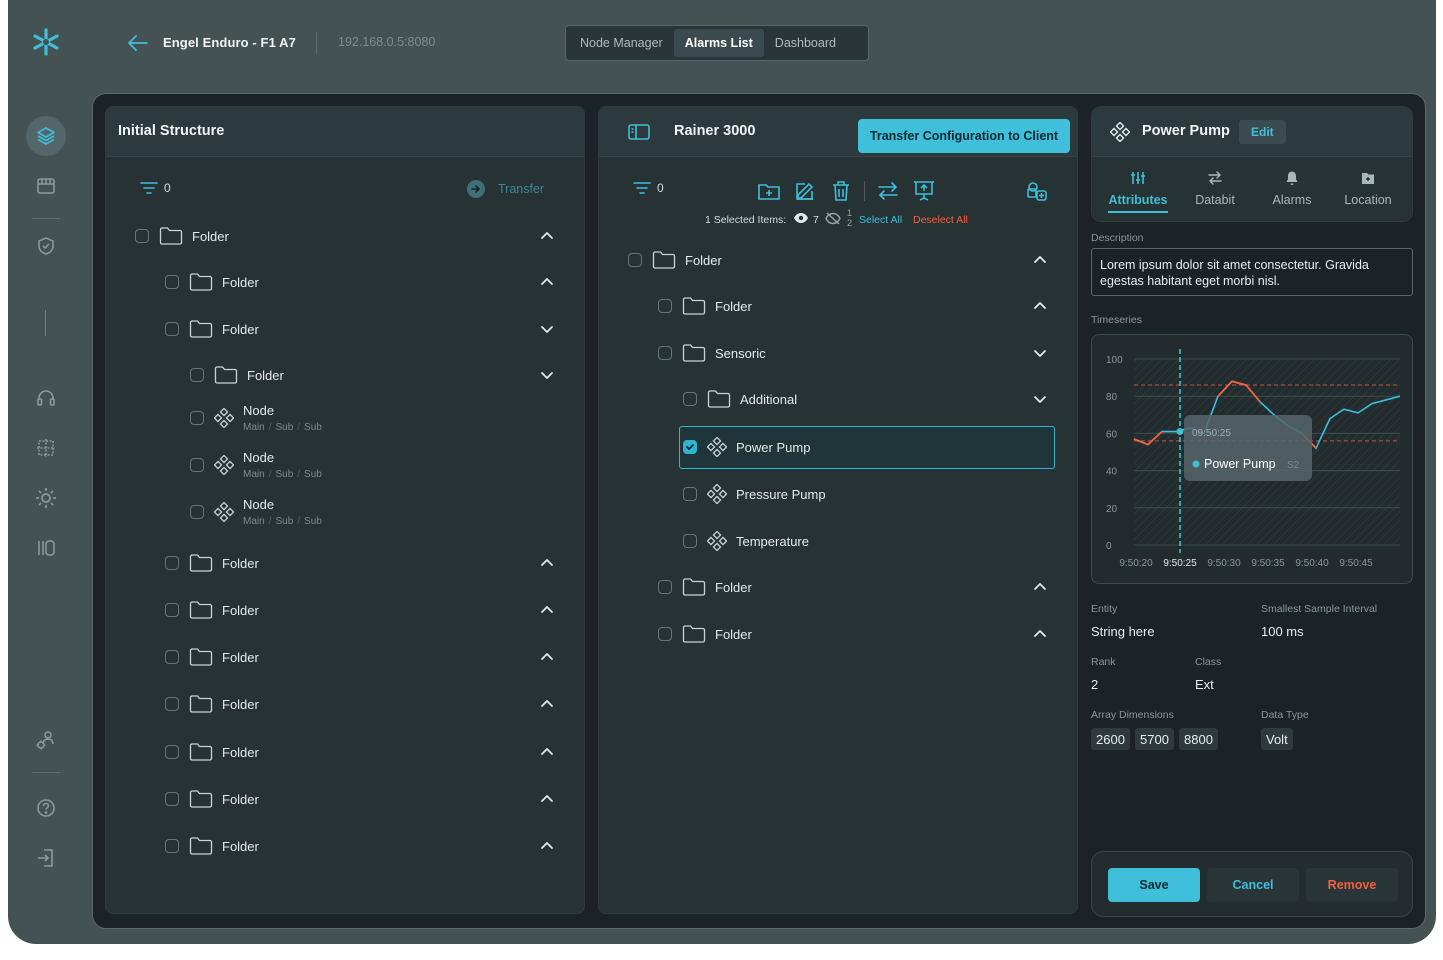  What do you see at coordinates (940, 220) in the screenshot?
I see `deselect-all-link: Deselect All` at bounding box center [940, 220].